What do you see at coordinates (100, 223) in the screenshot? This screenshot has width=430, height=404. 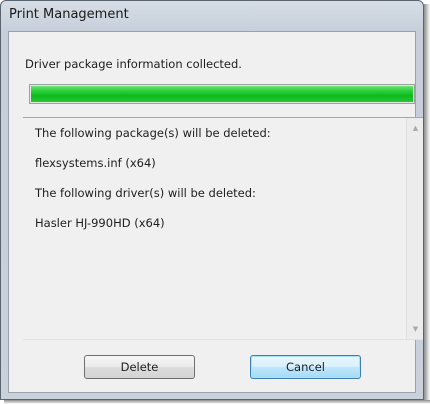 I see `list-item-driver-name: Hasler HJ-990HD (x64)` at bounding box center [100, 223].